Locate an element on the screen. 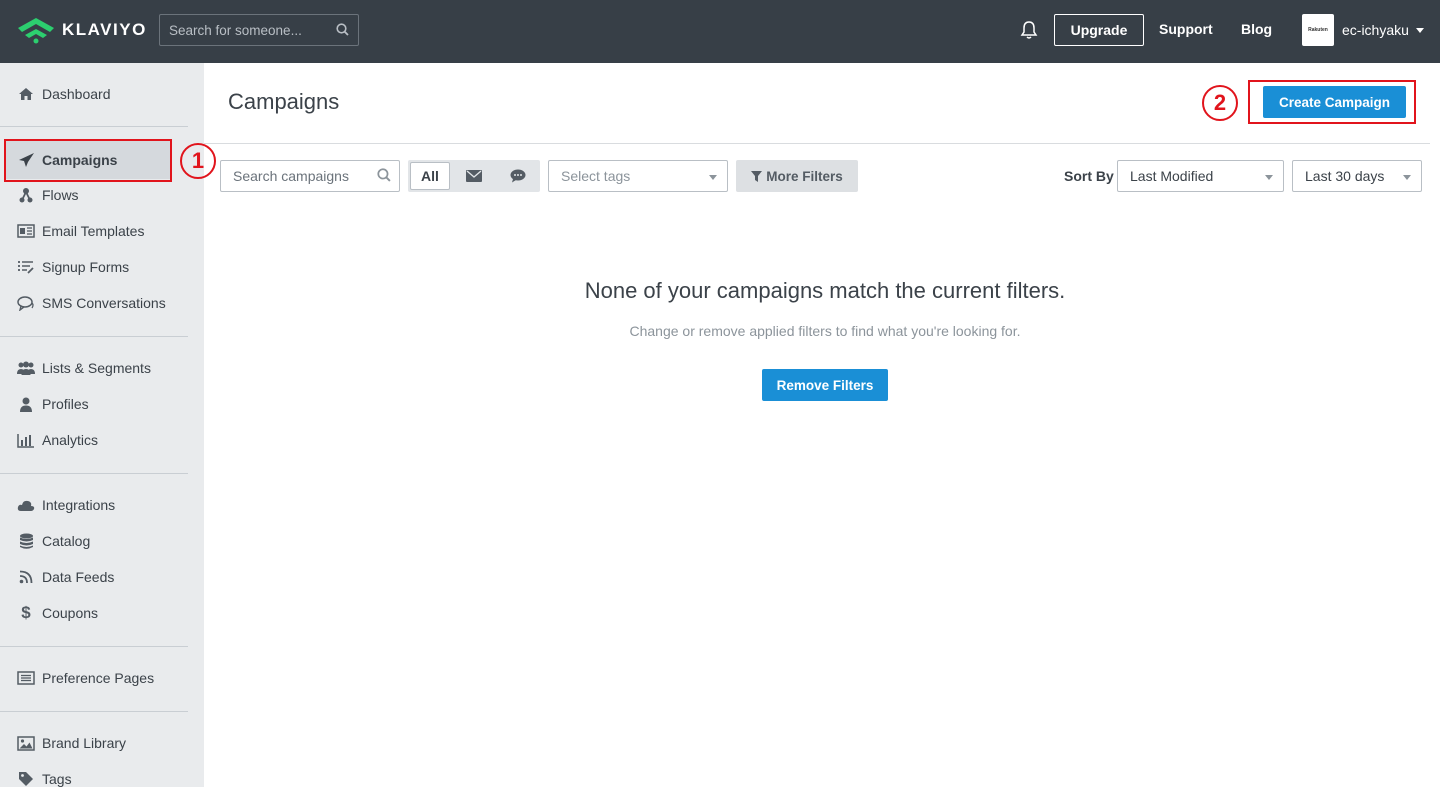  sidebar-item-label: Profiles is located at coordinates (65, 404).